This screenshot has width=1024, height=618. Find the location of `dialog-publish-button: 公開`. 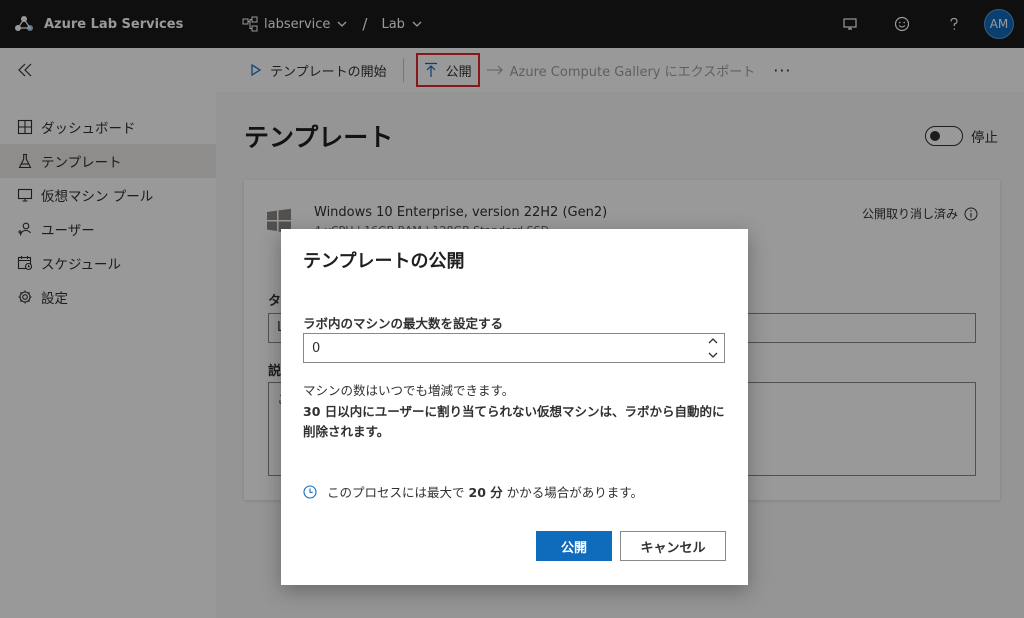

dialog-publish-button: 公開 is located at coordinates (574, 546).